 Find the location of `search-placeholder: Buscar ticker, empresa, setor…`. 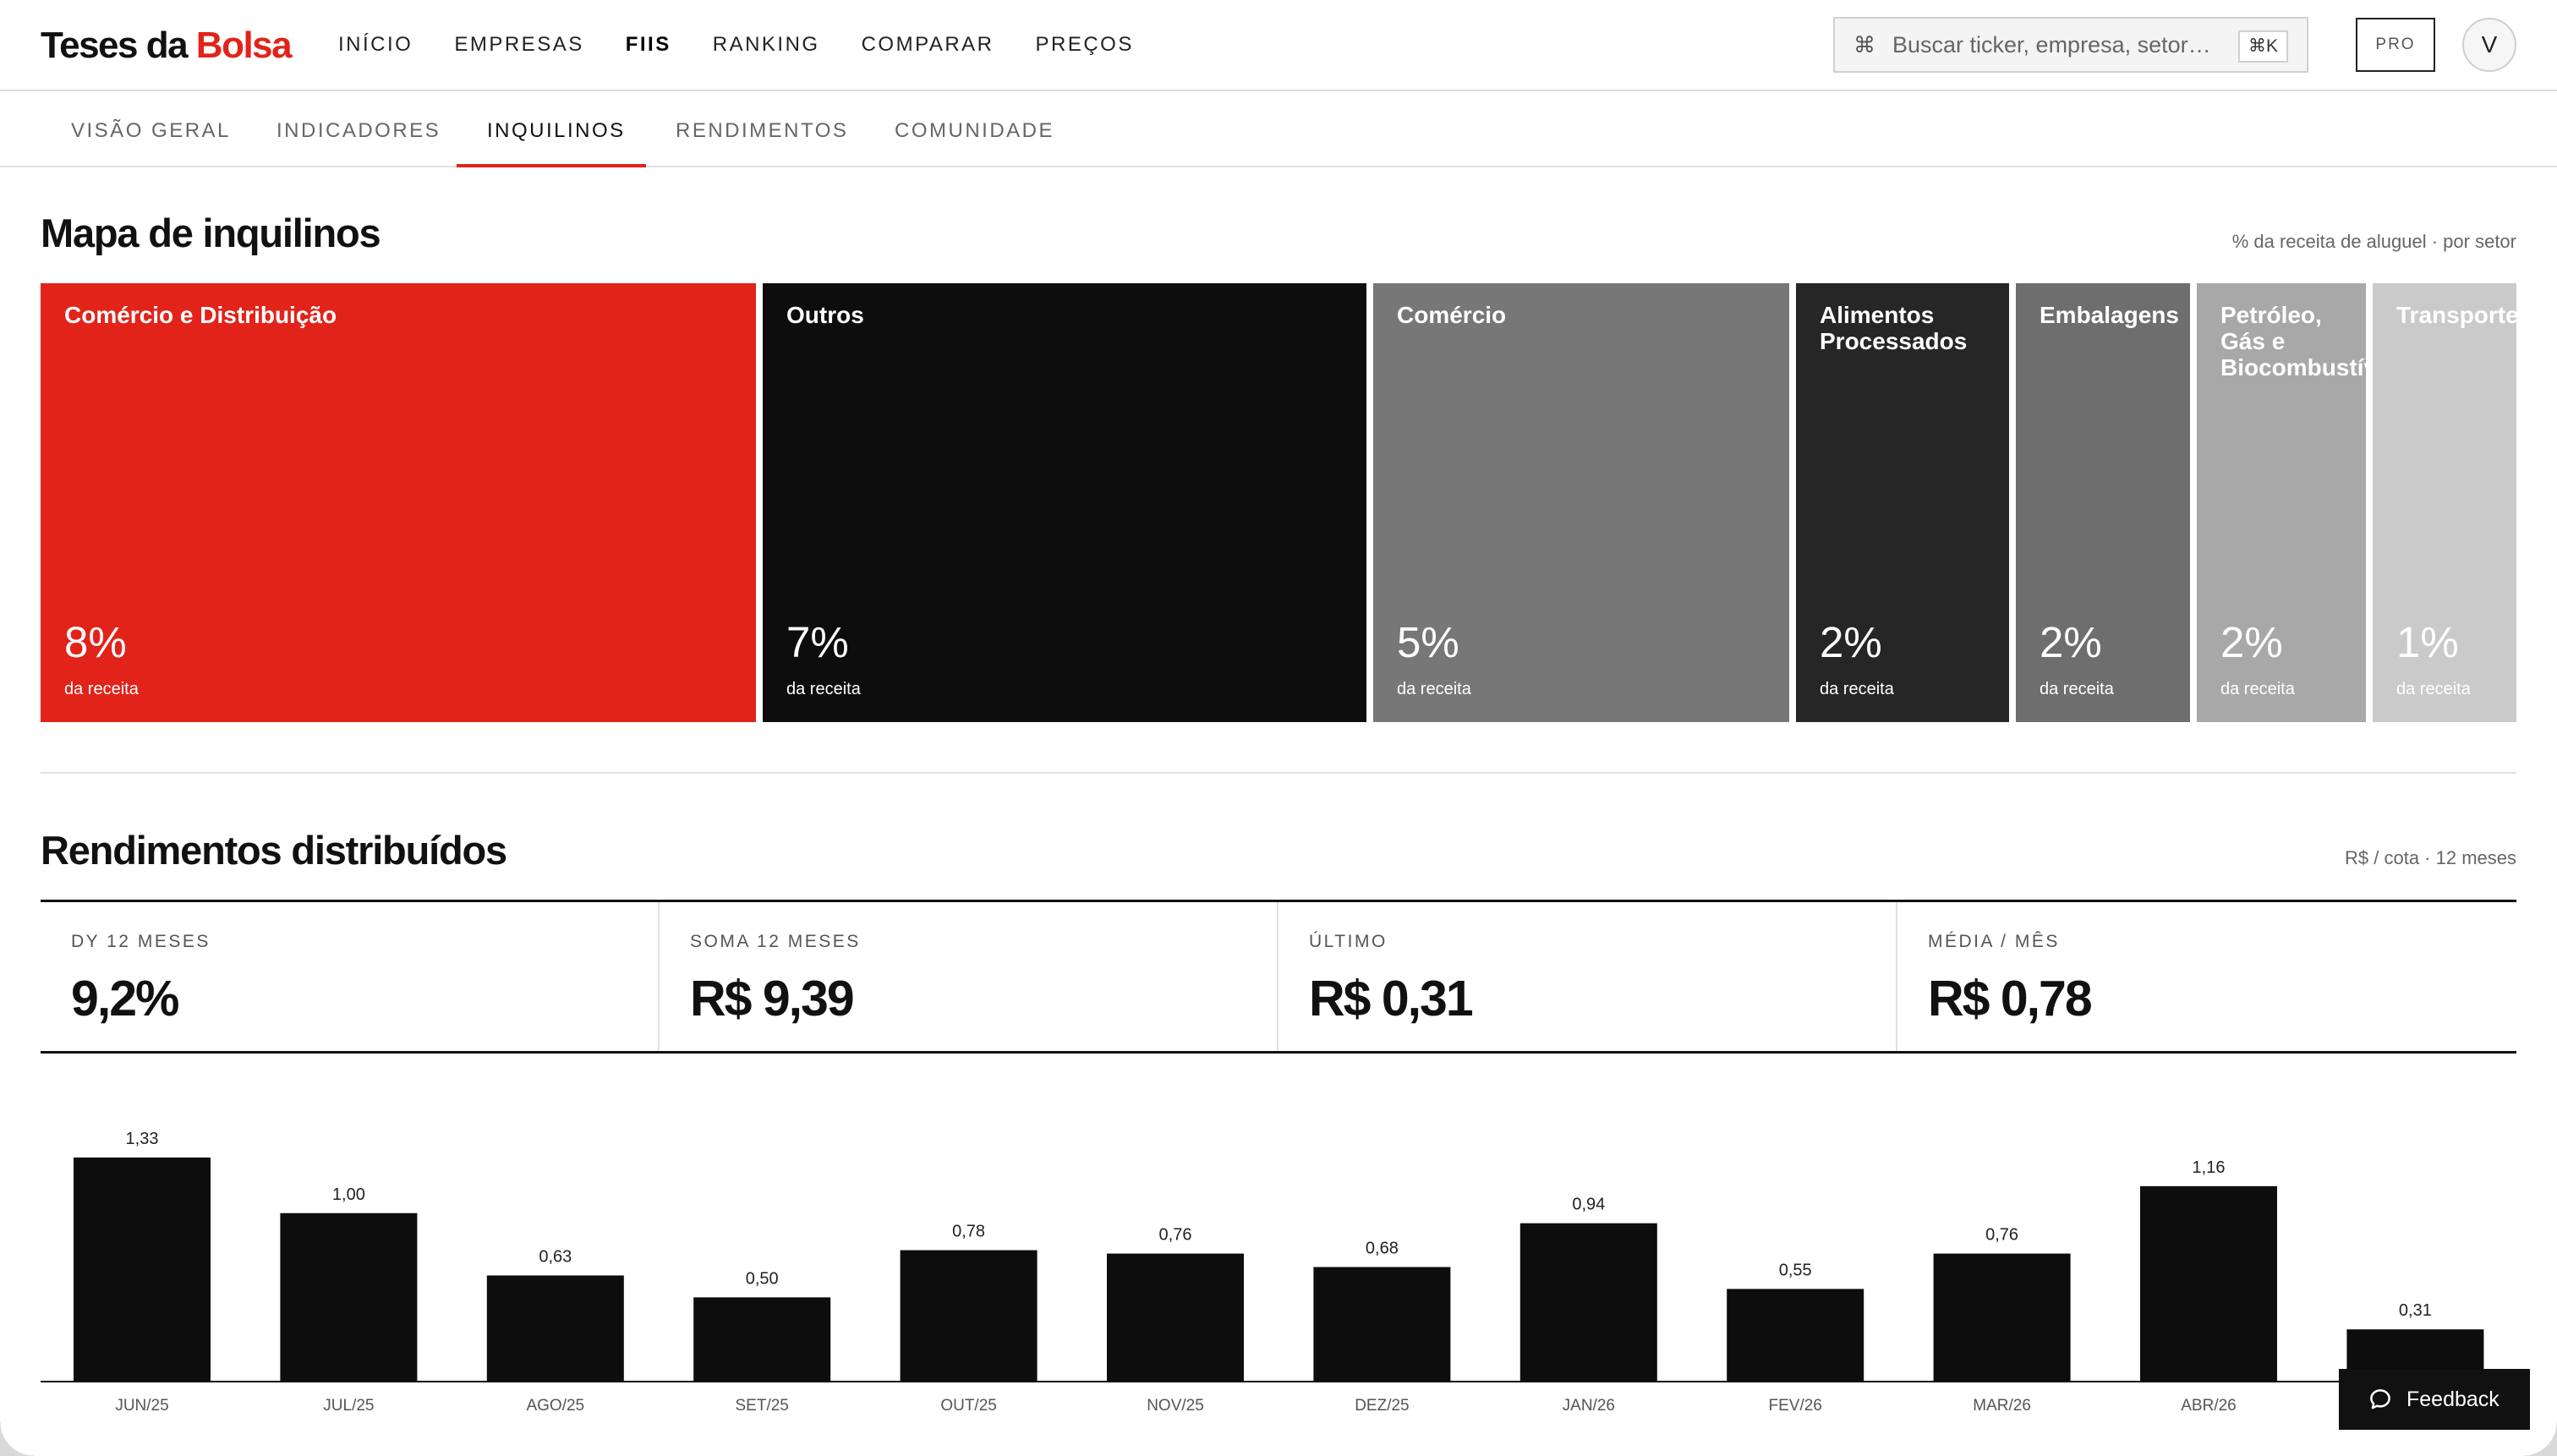

search-placeholder: Buscar ticker, empresa, setor… is located at coordinates (2051, 44).